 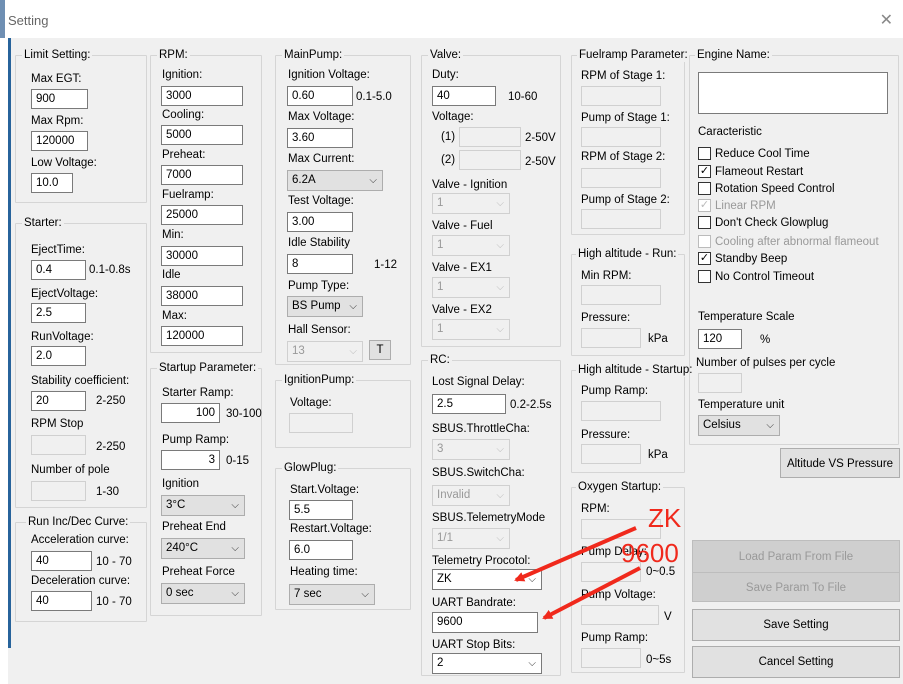 What do you see at coordinates (575, 554) in the screenshot?
I see `arrow-to-protocol` at bounding box center [575, 554].